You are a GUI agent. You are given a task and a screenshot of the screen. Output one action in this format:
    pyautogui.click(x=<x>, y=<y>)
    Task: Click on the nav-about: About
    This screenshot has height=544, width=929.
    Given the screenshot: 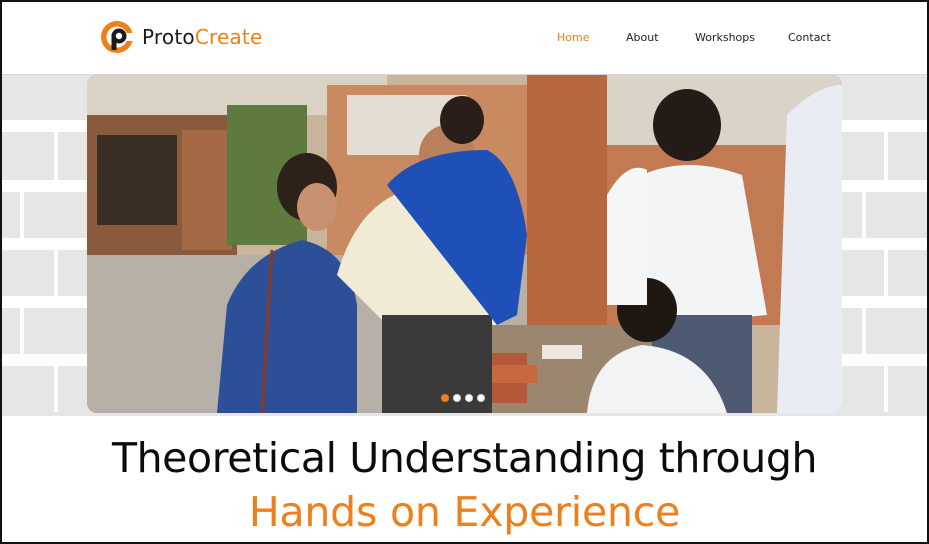 What is the action you would take?
    pyautogui.click(x=642, y=38)
    